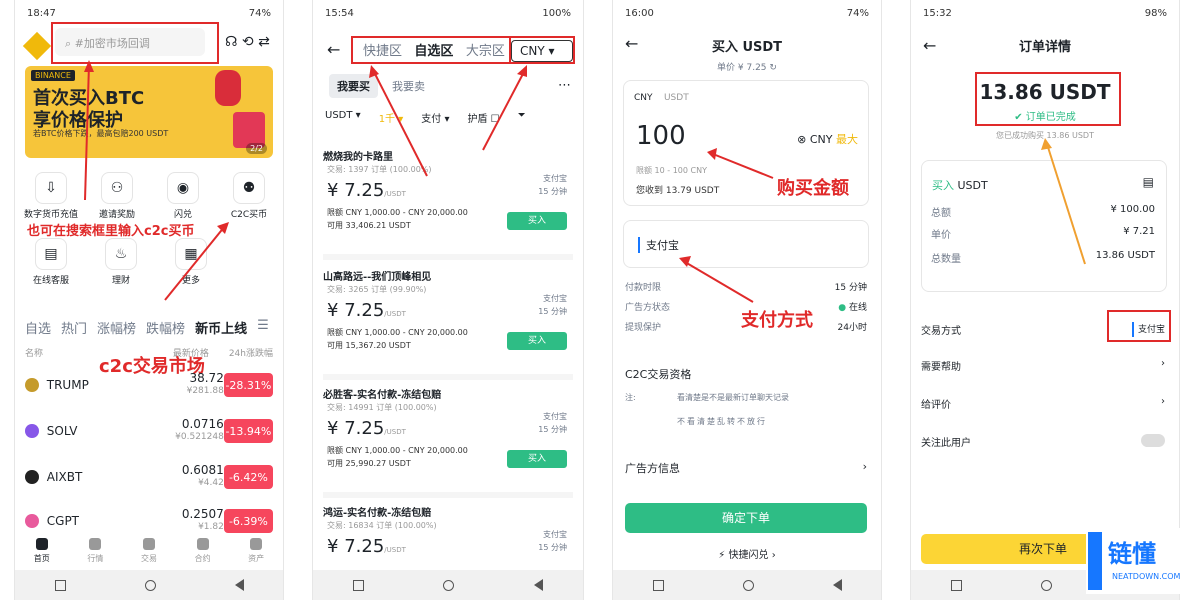 This screenshot has width=1200, height=600. I want to click on amount-input: 100, so click(661, 136).